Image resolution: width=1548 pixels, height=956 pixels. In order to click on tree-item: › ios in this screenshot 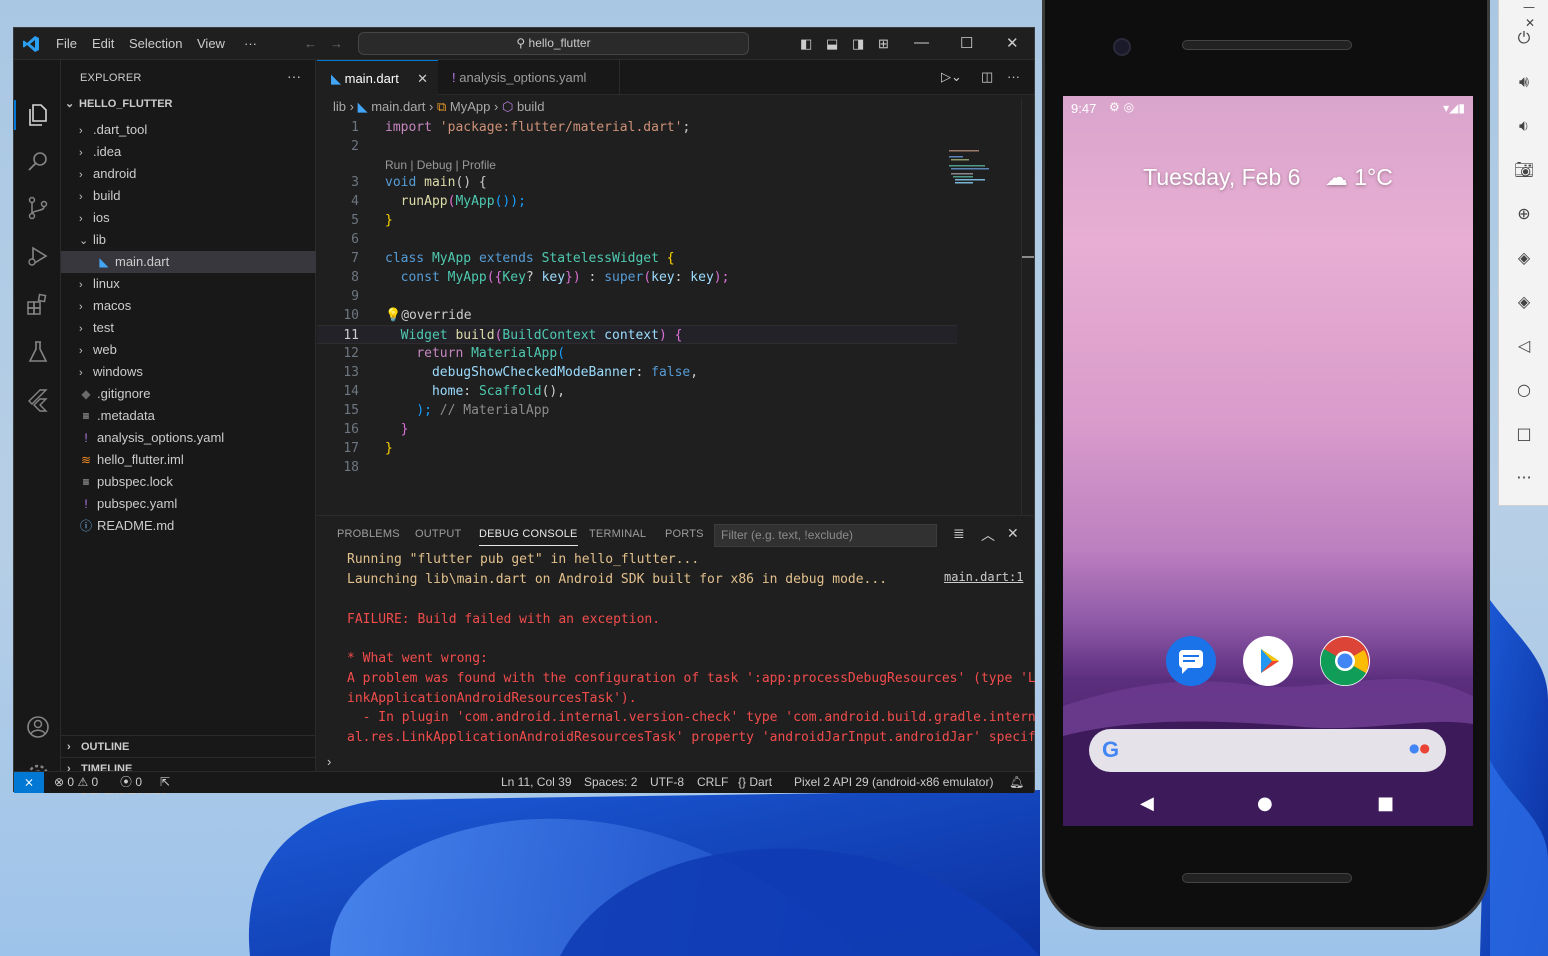, I will do `click(188, 218)`.